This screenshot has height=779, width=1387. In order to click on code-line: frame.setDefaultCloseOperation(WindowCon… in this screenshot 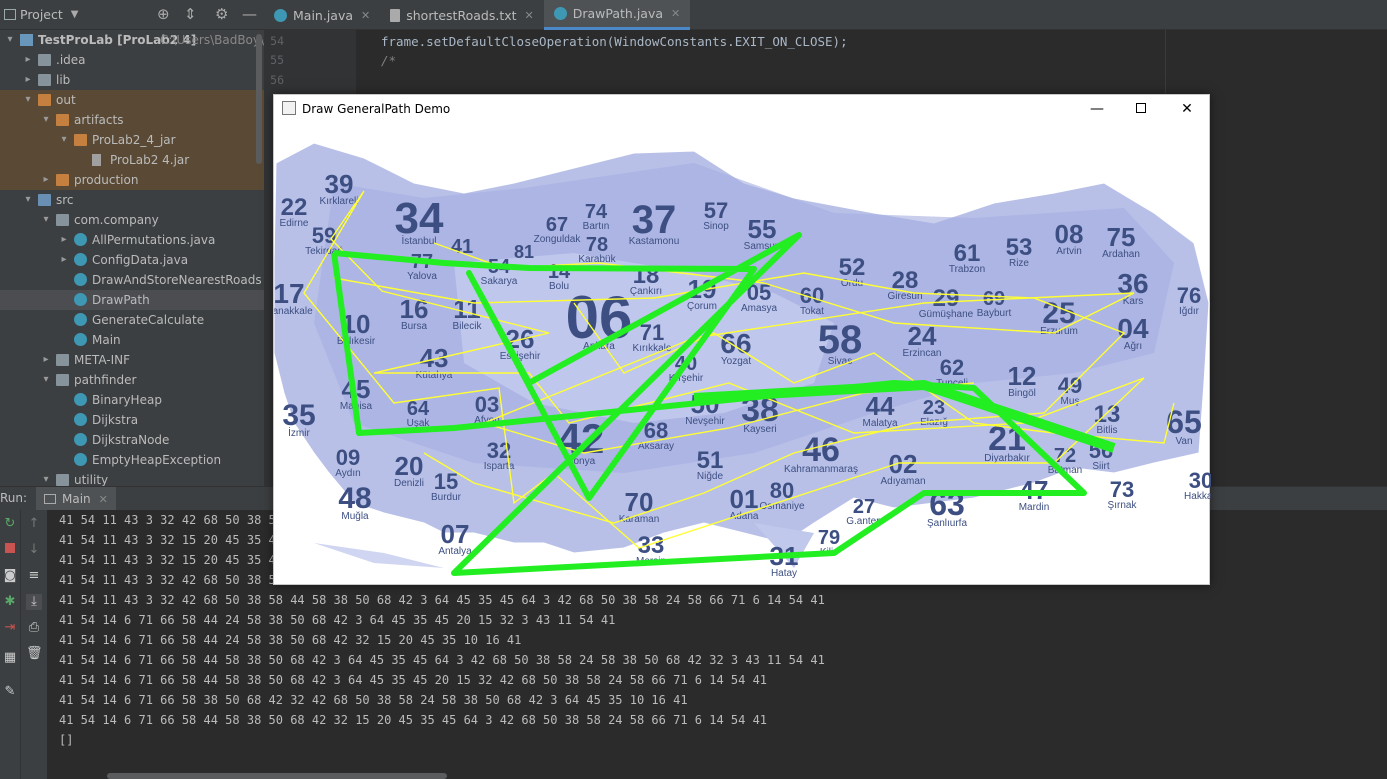, I will do `click(614, 41)`.